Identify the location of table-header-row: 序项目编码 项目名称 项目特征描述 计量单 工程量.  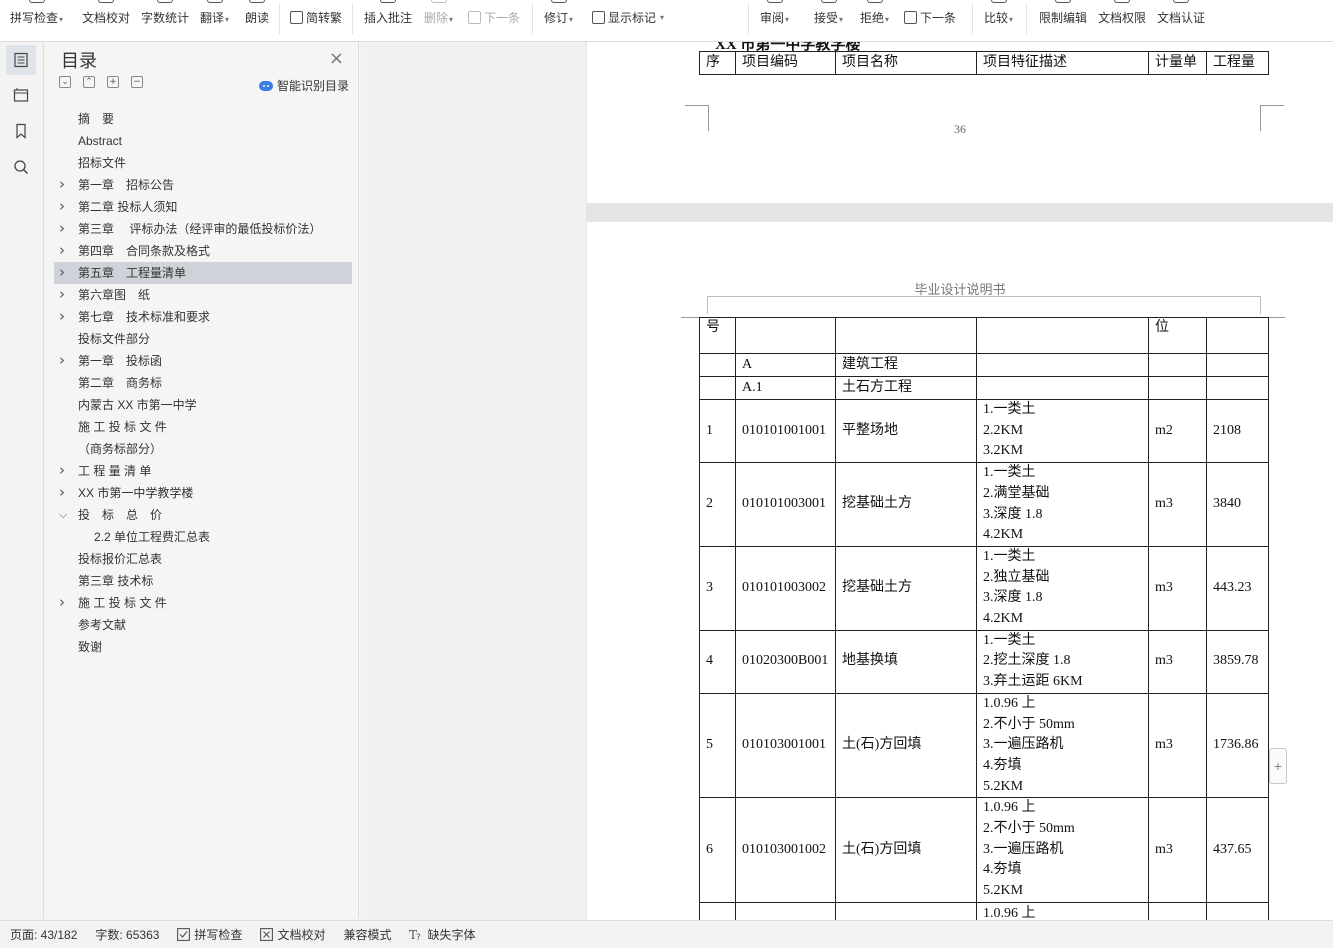
(984, 63).